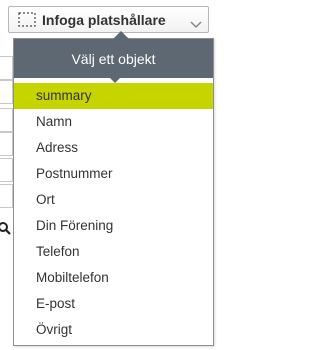 Image resolution: width=320 pixels, height=350 pixels. I want to click on insert-placeholder-label: Infoga platshållare, so click(104, 19).